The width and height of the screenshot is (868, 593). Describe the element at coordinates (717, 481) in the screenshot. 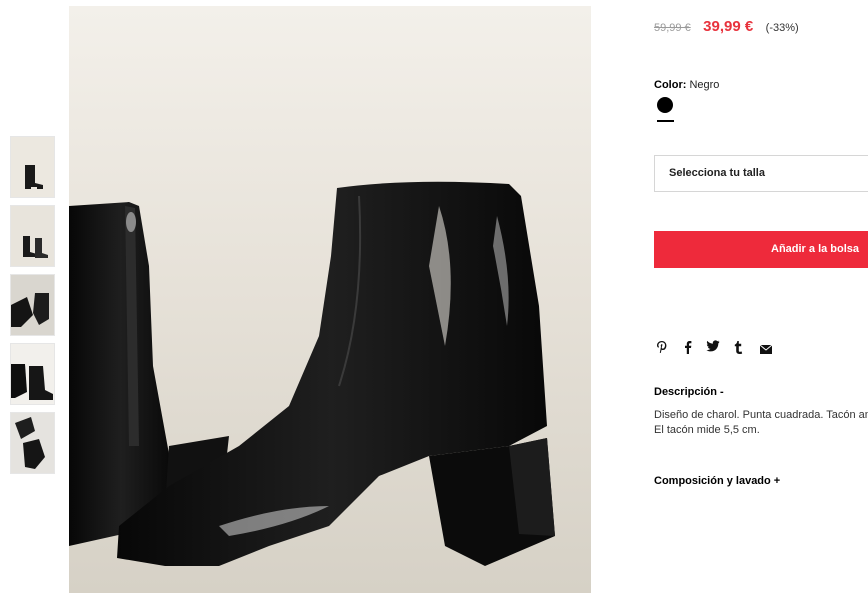

I see `composition-toggle: Composición y lavado +` at that location.